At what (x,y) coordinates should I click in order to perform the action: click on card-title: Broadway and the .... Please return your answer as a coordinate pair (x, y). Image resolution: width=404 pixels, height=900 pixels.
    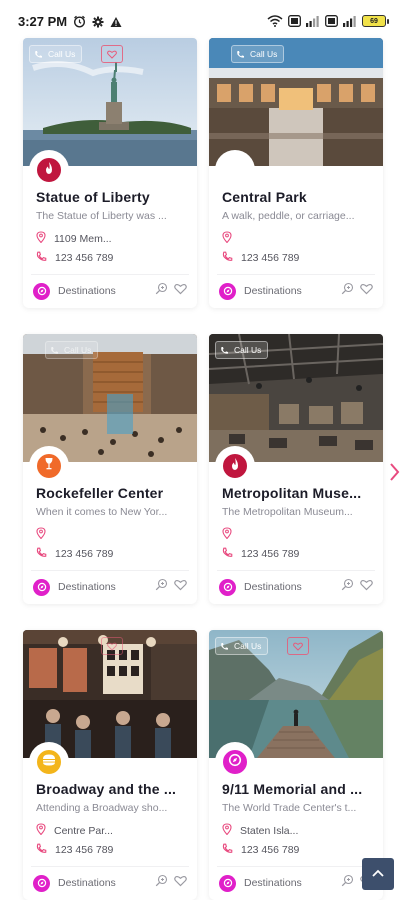
    Looking at the image, I should click on (112, 789).